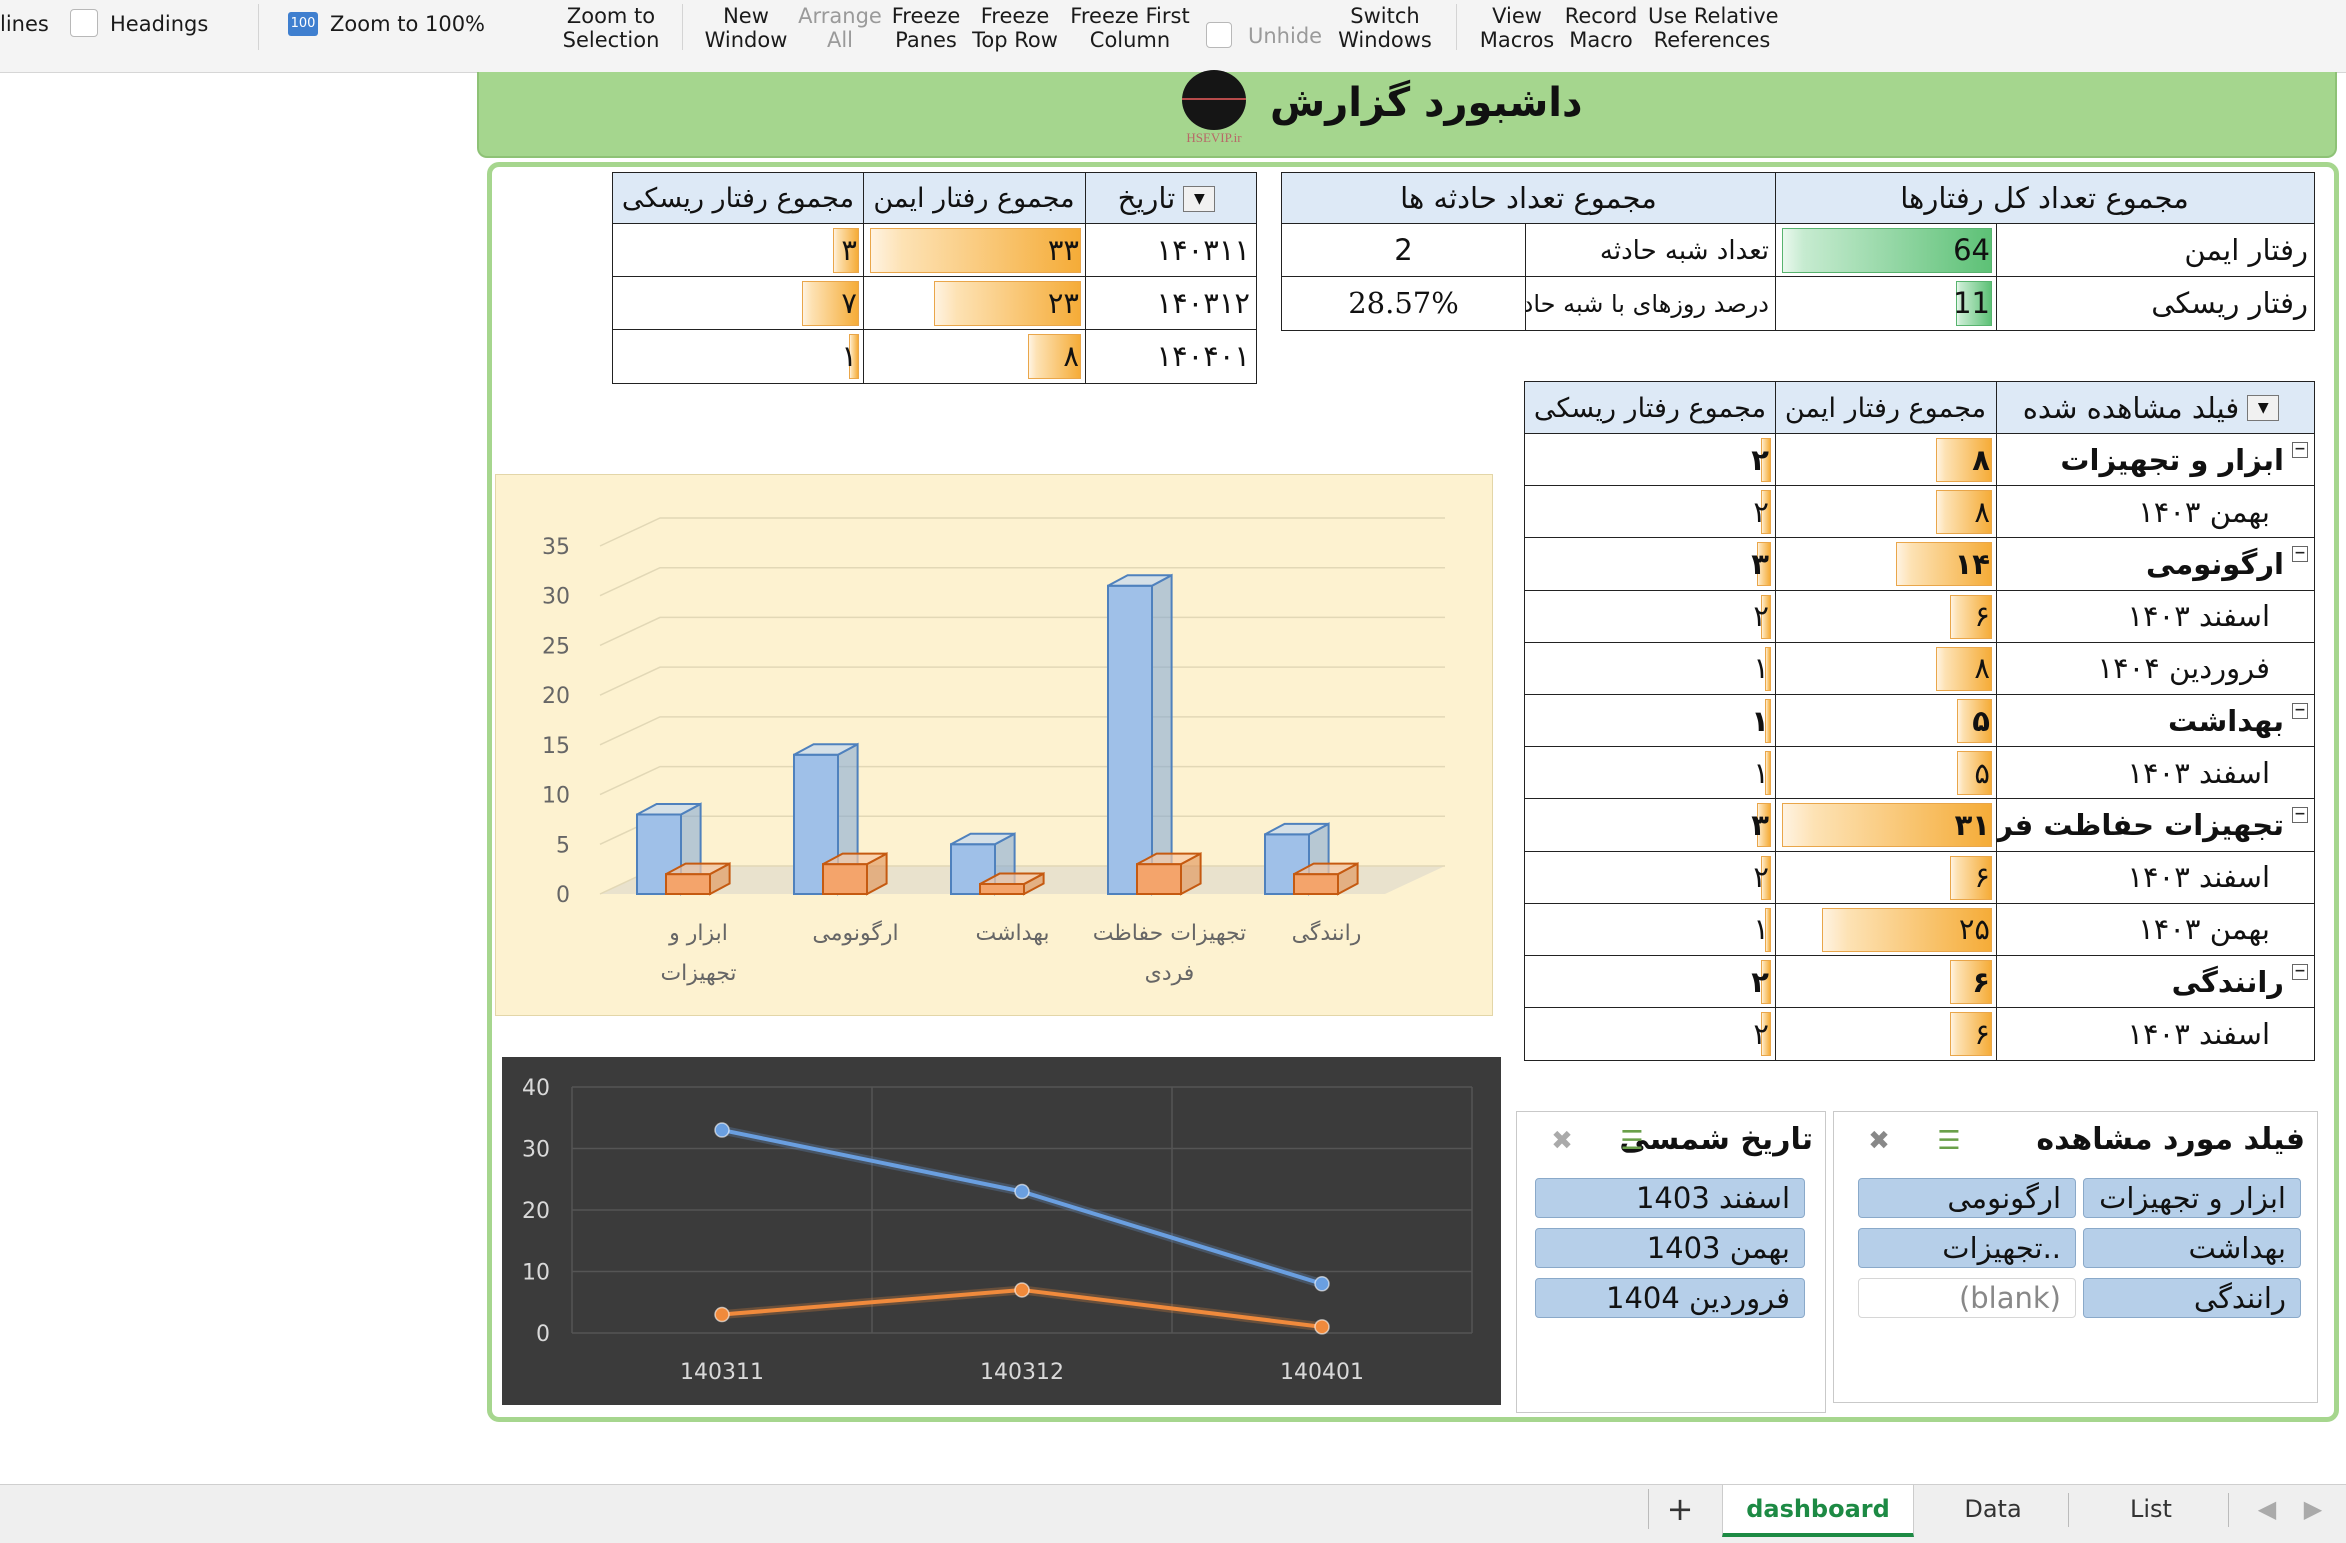 Image resolution: width=2346 pixels, height=1543 pixels. Describe the element at coordinates (926, 28) in the screenshot. I see `freeze-panes-button: Freeze Panes` at that location.